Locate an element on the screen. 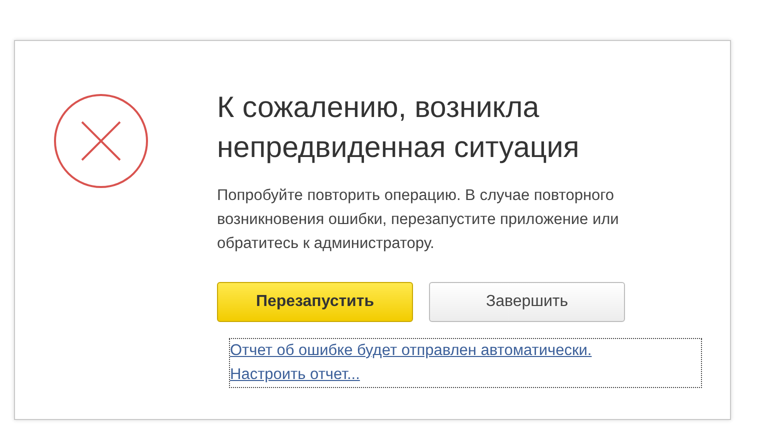  exit-button: Завершить is located at coordinates (527, 302).